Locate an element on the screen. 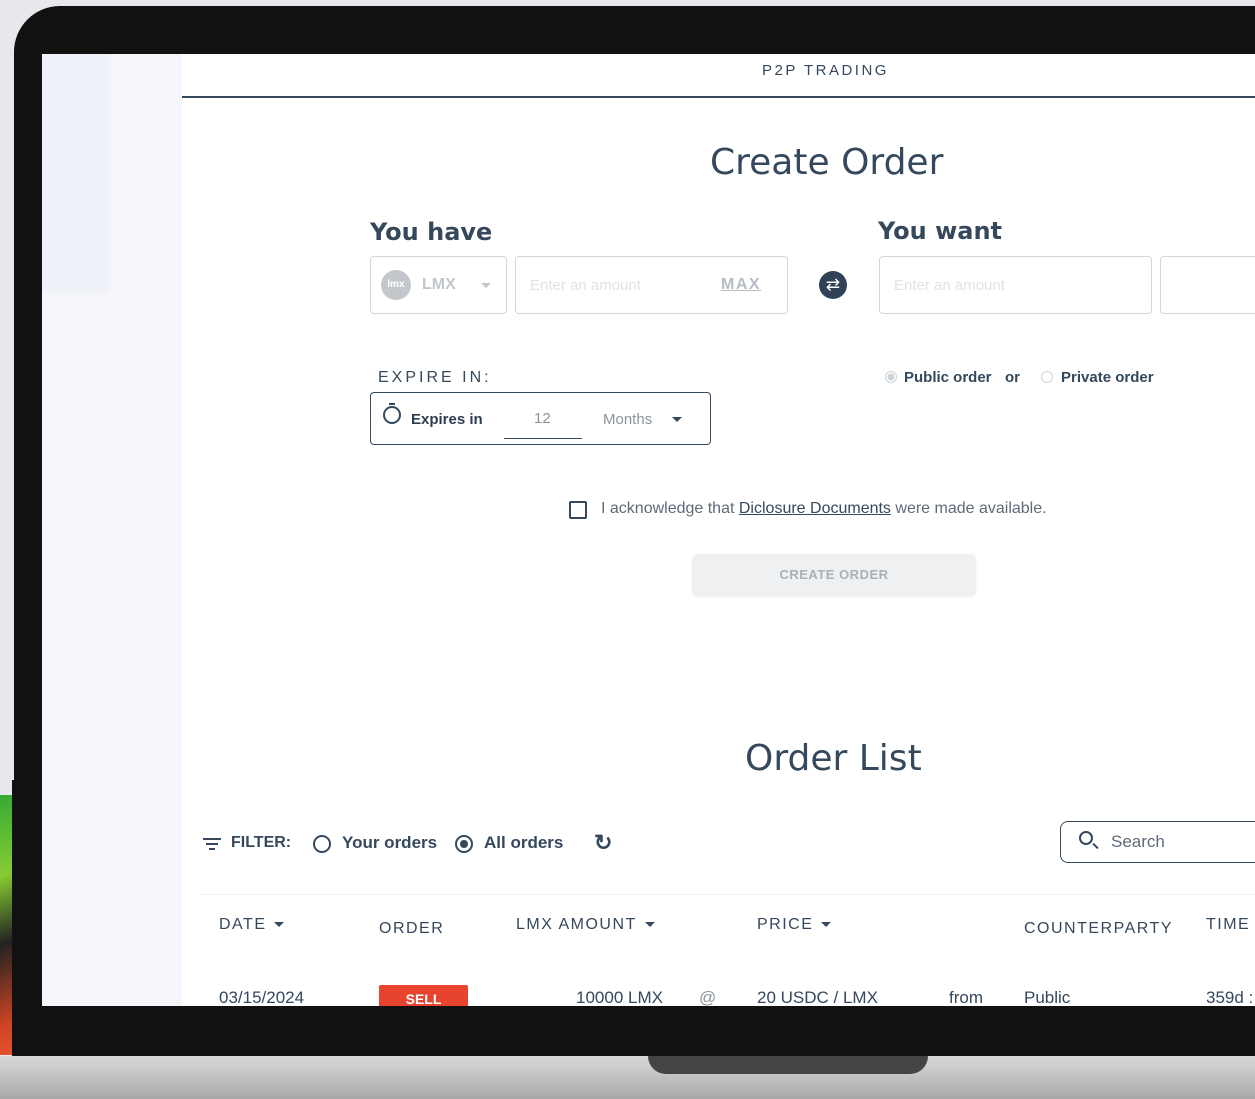 This screenshot has height=1099, width=1255. row-date: 03/15/2024 is located at coordinates (262, 997).